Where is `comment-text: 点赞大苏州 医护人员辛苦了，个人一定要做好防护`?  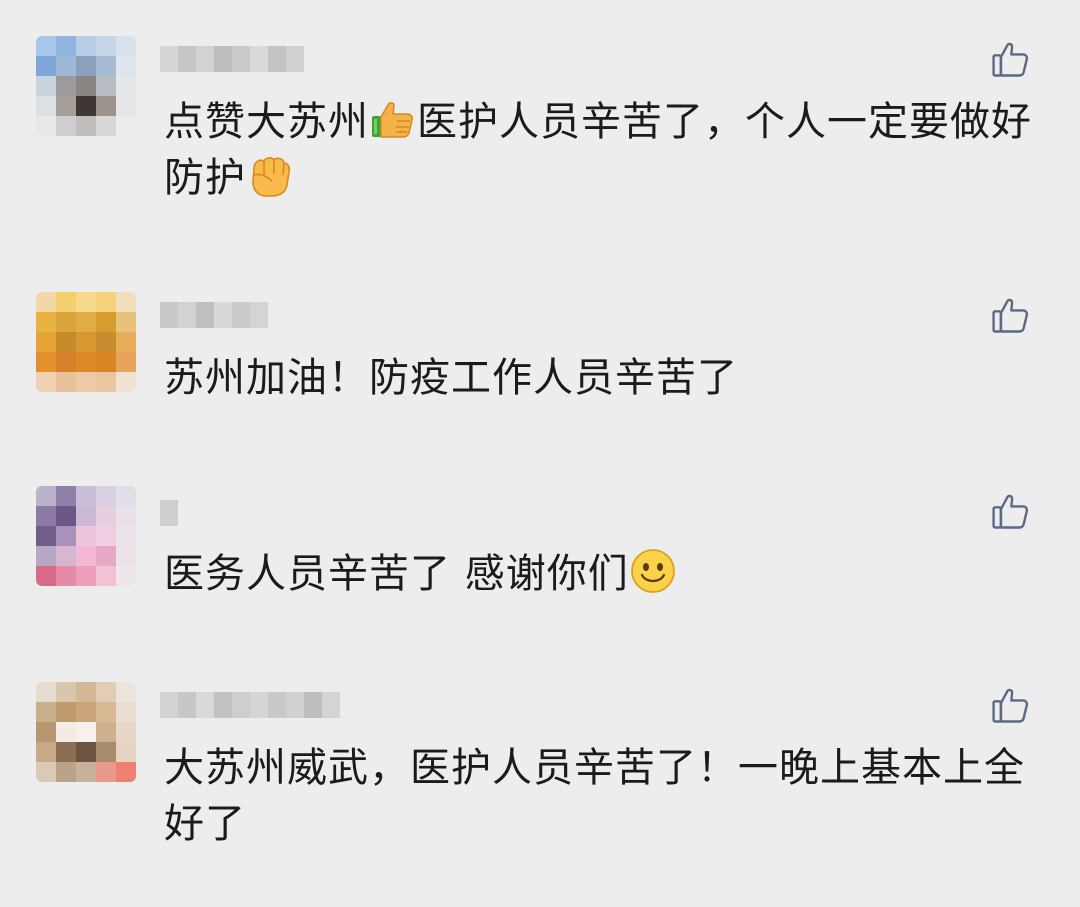 comment-text: 点赞大苏州 医护人员辛苦了，个人一定要做好防护 is located at coordinates (604, 150).